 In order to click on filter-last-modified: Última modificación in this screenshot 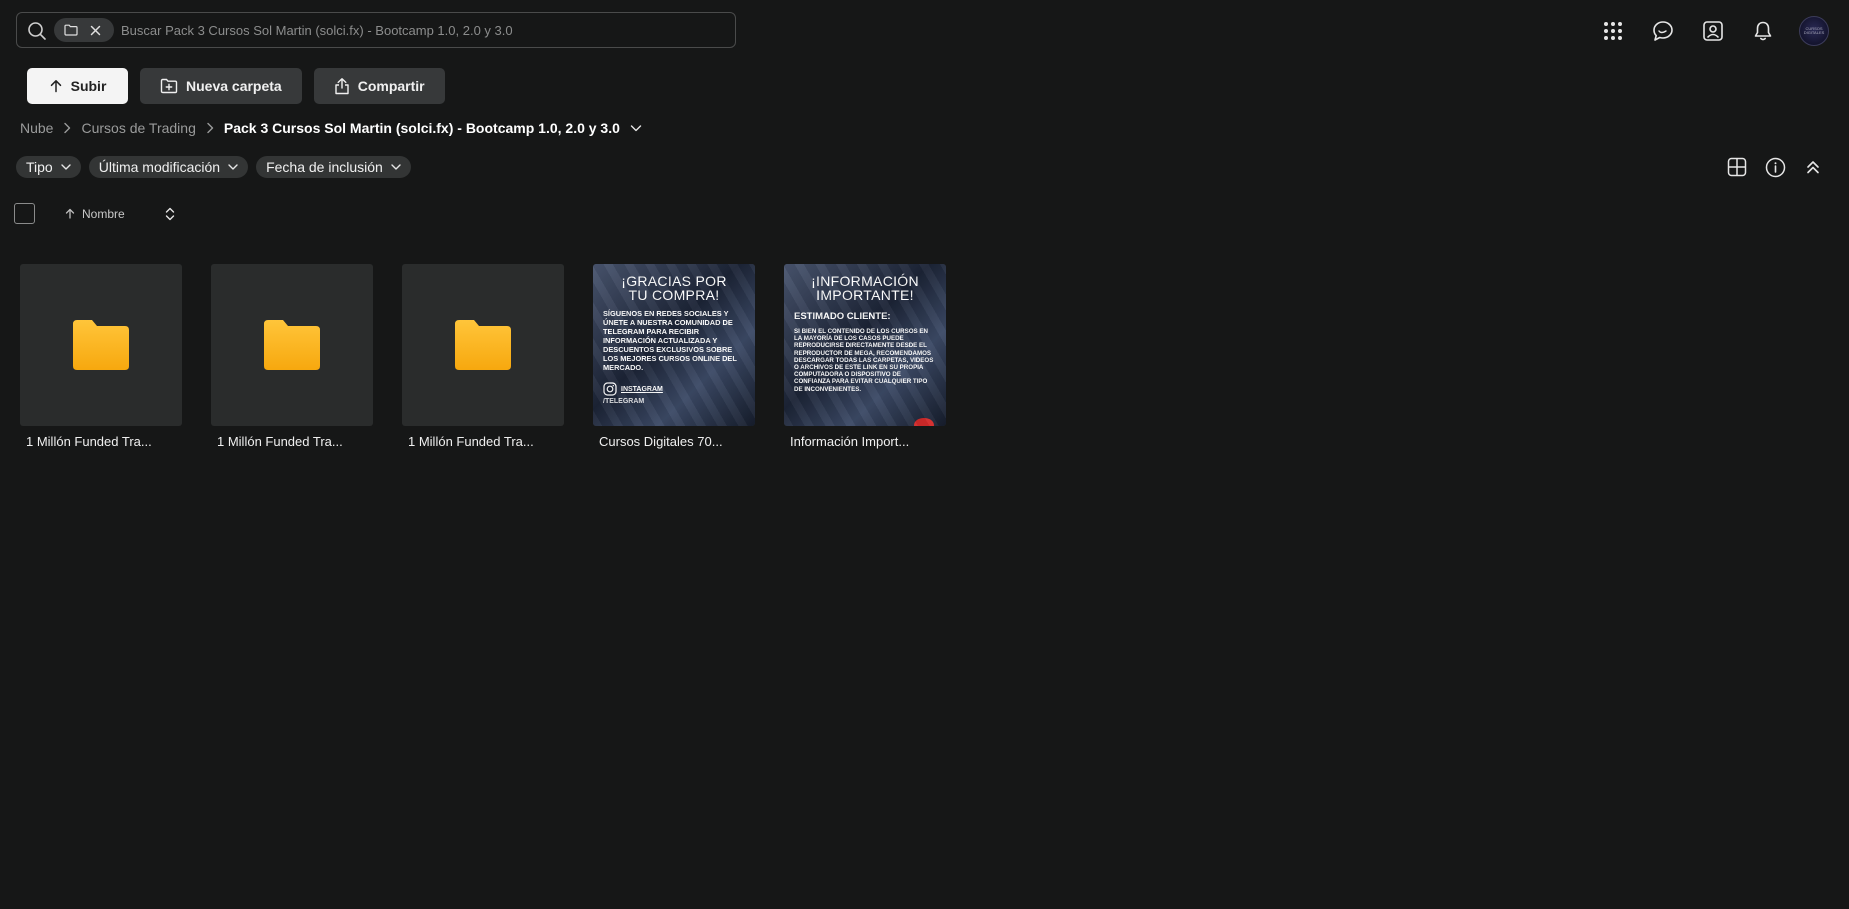, I will do `click(168, 167)`.